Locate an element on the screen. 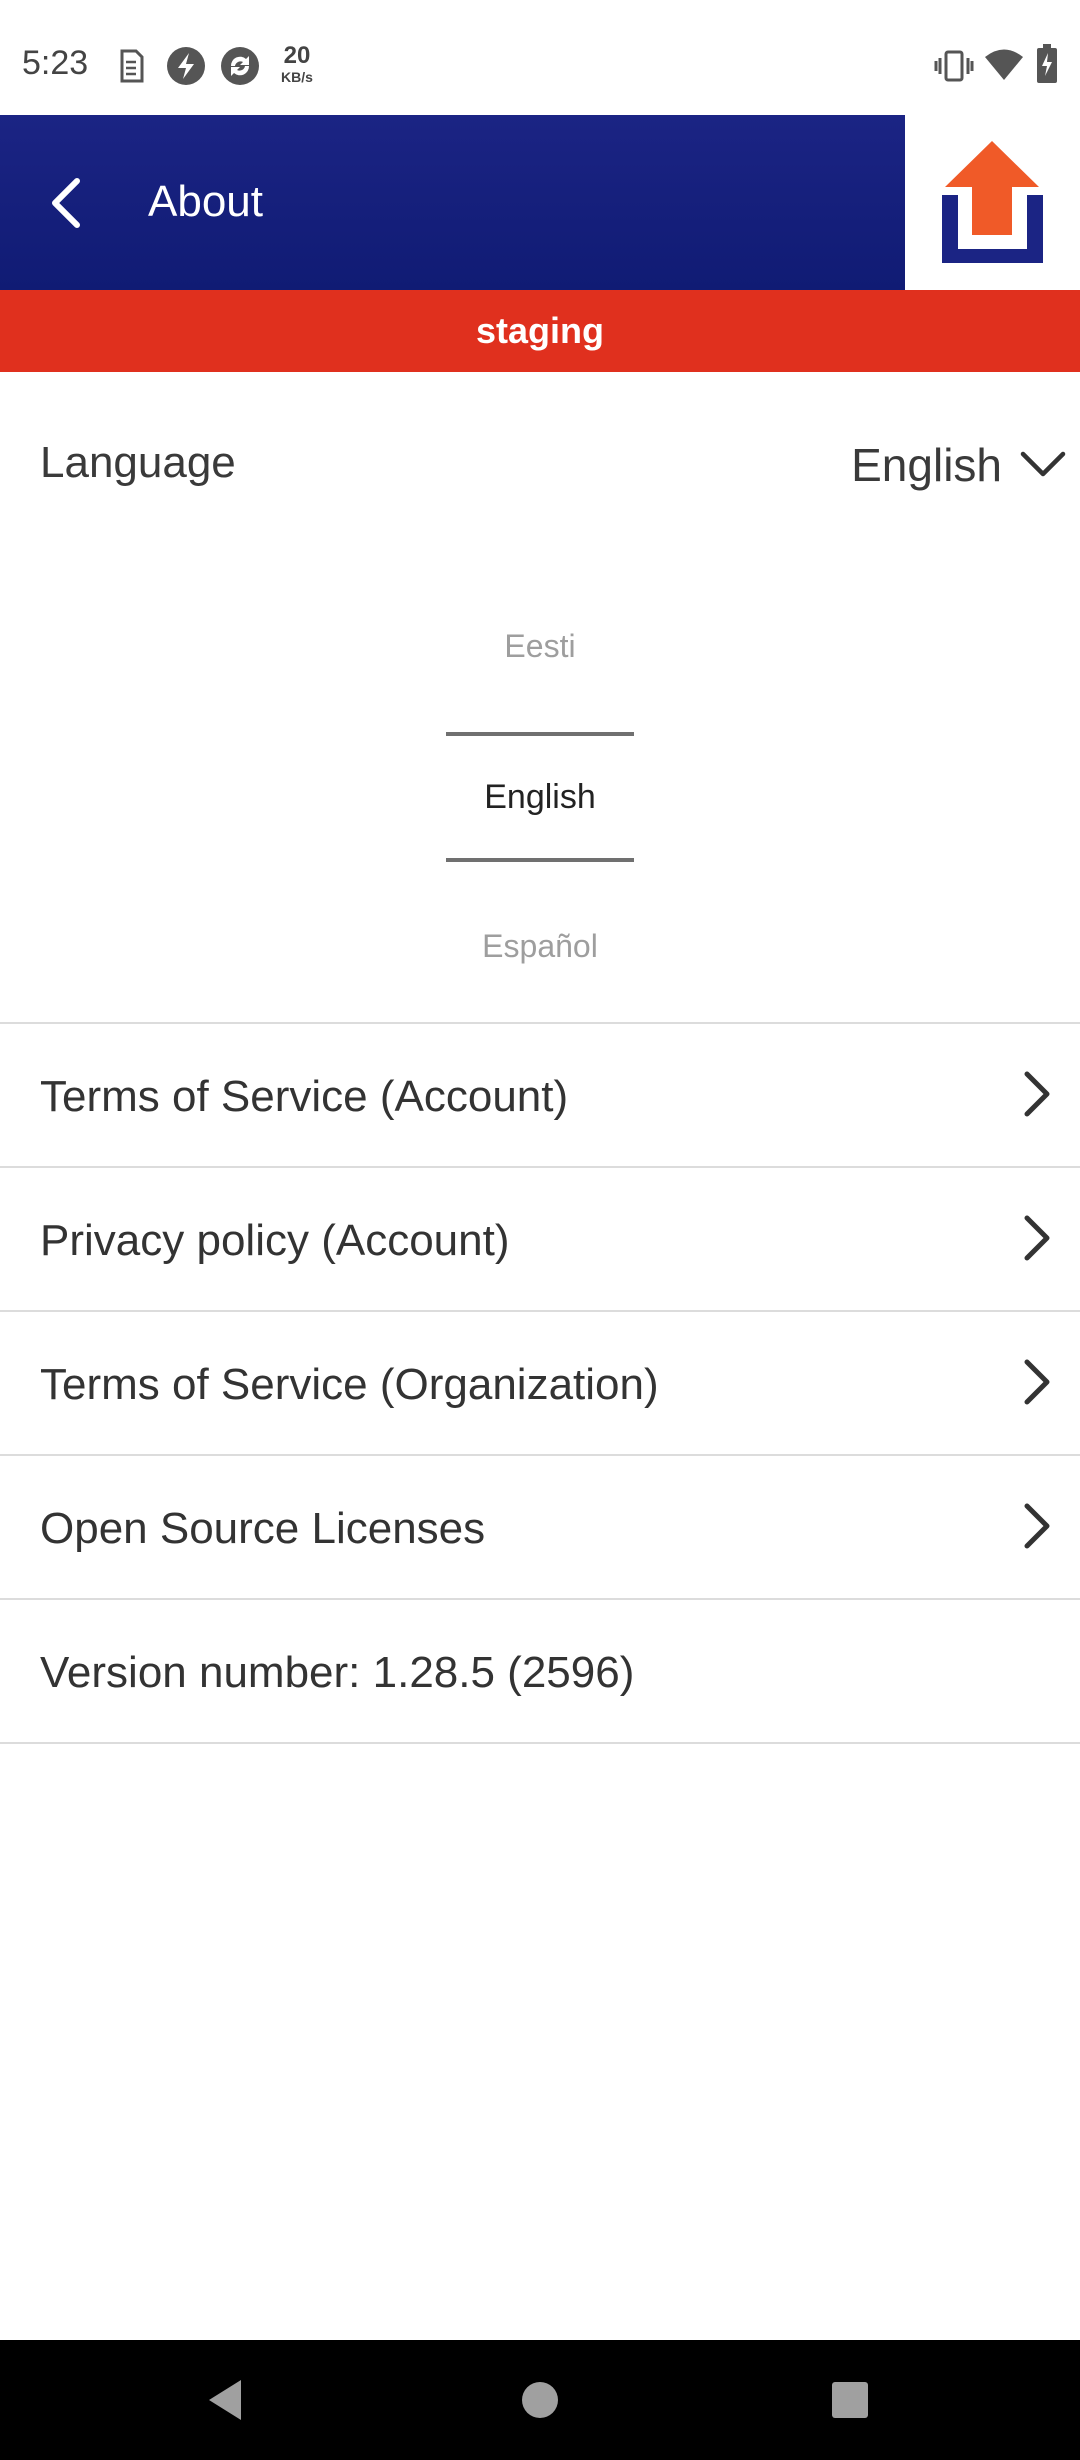 Image resolution: width=1080 pixels, height=2460 pixels. language-row: Language English is located at coordinates (540, 465).